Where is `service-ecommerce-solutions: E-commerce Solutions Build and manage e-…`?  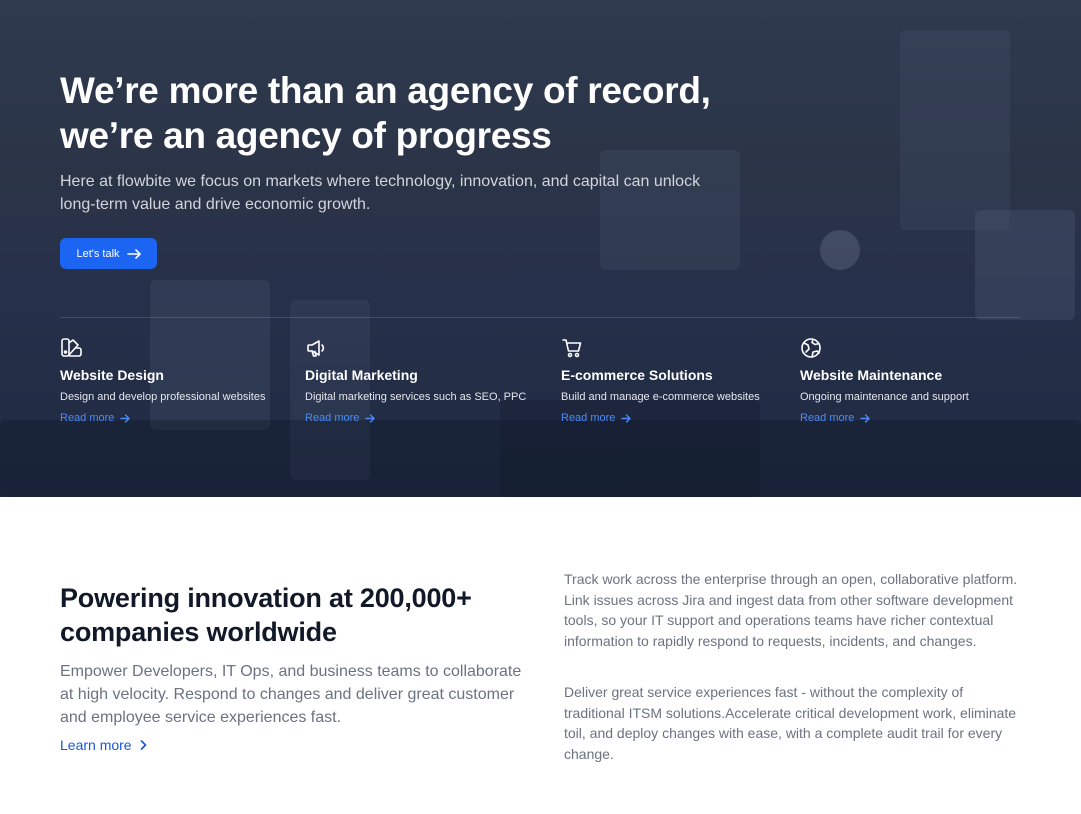 service-ecommerce-solutions: E-commerce Solutions Build and manage e-… is located at coordinates (681, 381).